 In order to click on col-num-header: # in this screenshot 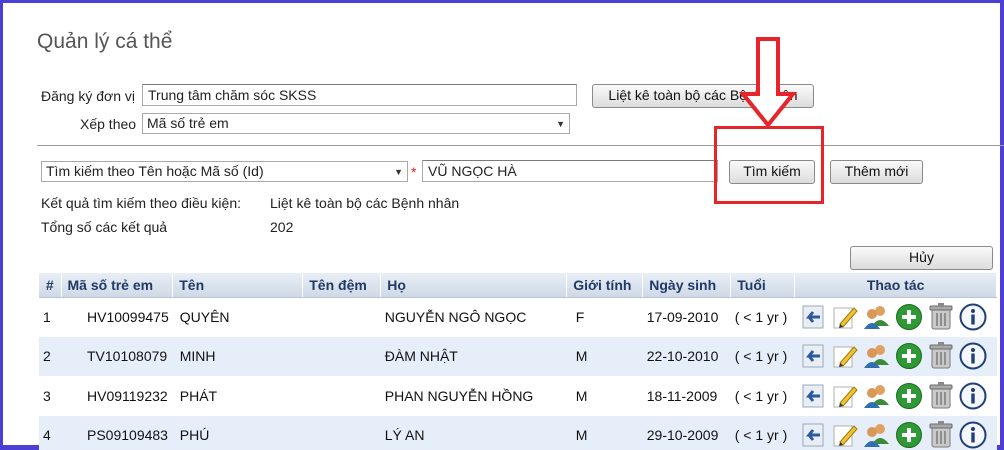, I will do `click(50, 285)`.